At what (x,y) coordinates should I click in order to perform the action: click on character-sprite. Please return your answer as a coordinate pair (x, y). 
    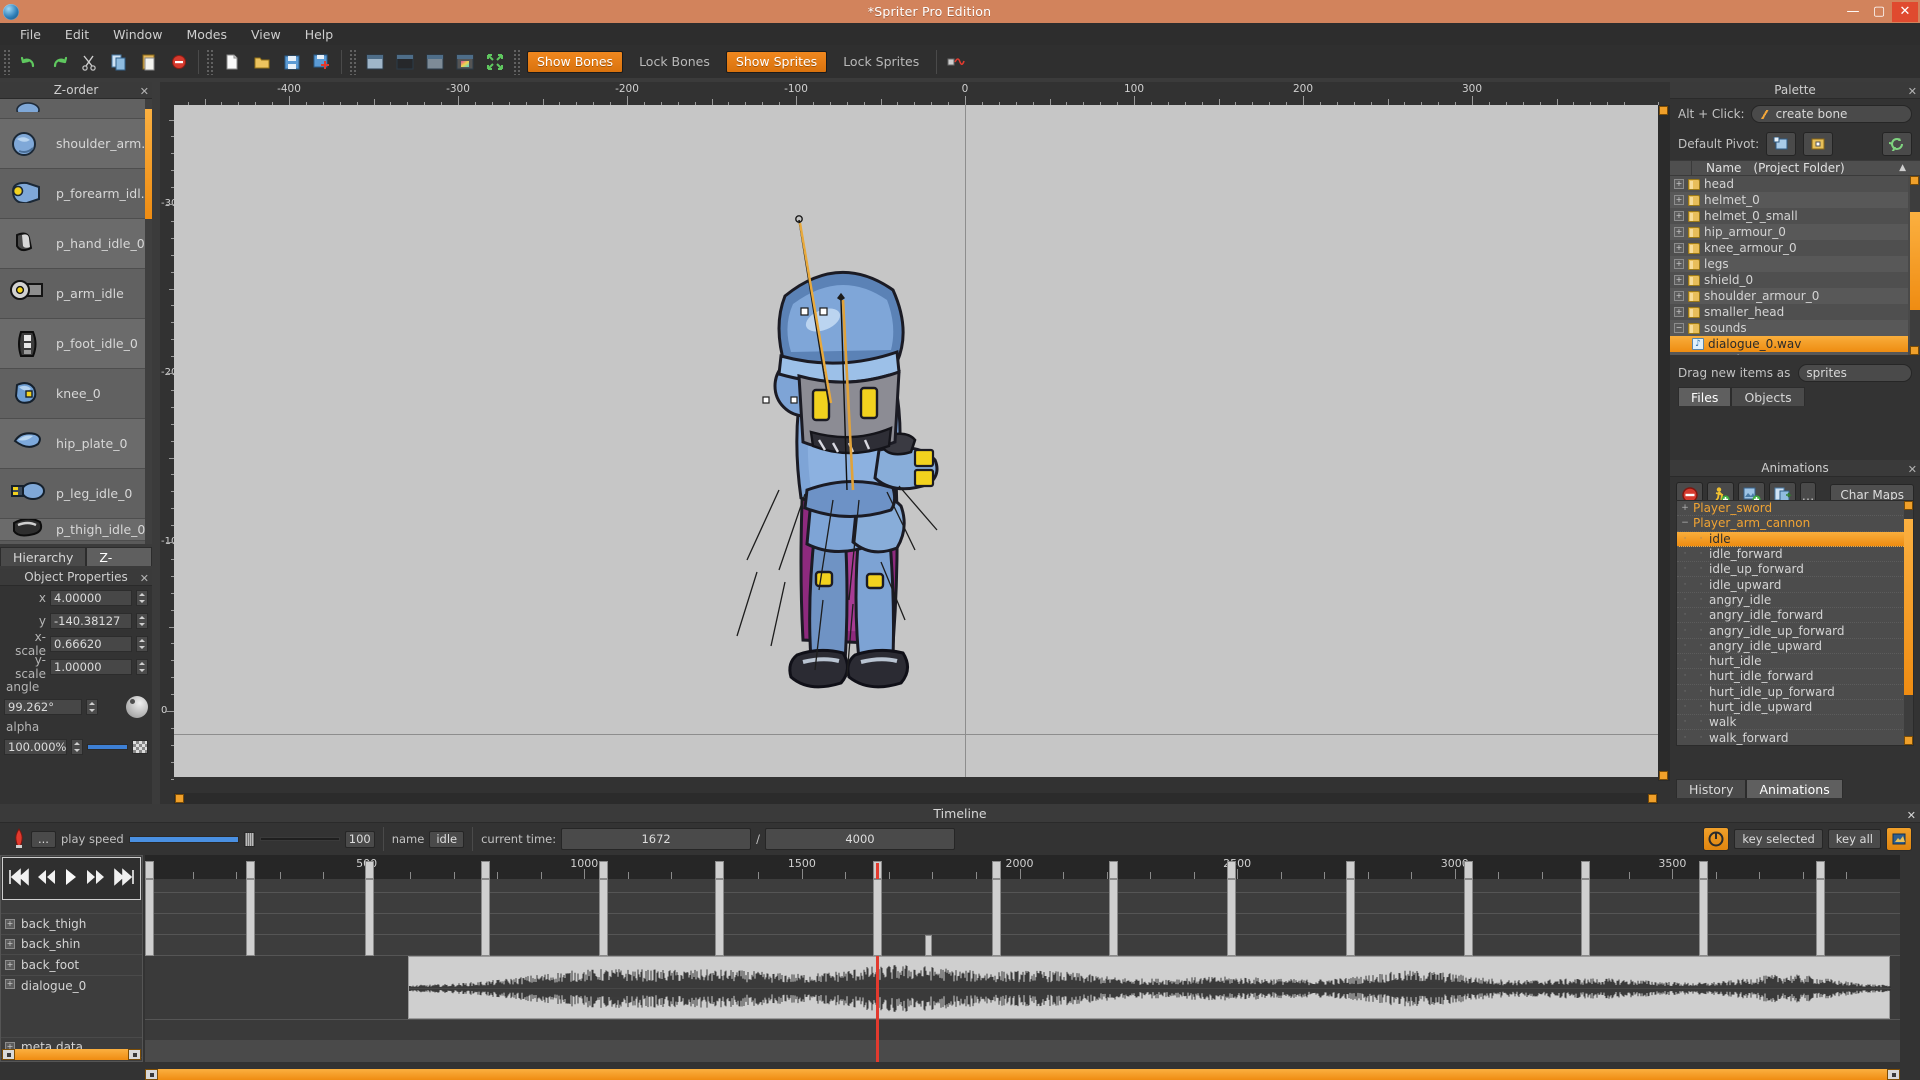
    Looking at the image, I should click on (844, 470).